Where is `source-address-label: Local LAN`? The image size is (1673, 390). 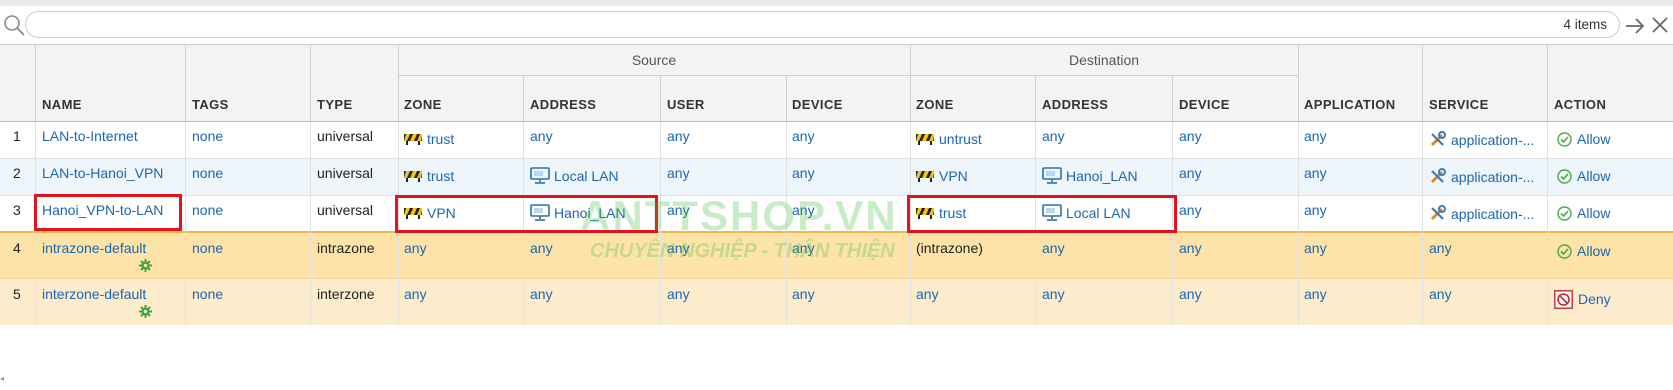 source-address-label: Local LAN is located at coordinates (586, 176).